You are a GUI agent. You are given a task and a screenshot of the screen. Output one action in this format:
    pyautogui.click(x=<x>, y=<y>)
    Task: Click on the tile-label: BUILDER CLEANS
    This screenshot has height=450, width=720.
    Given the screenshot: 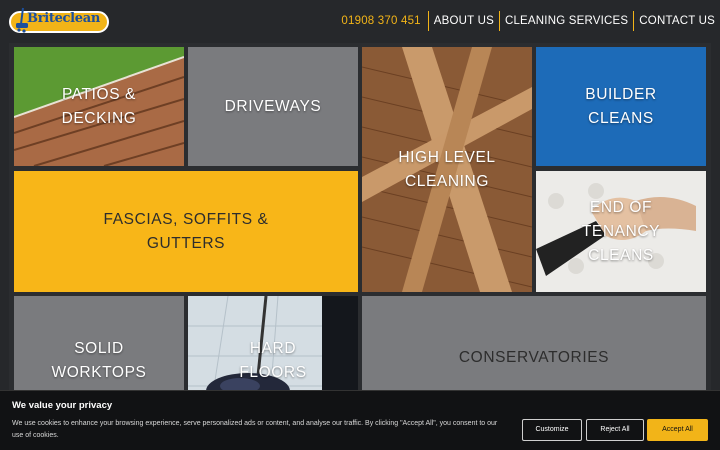 What is the action you would take?
    pyautogui.click(x=621, y=106)
    